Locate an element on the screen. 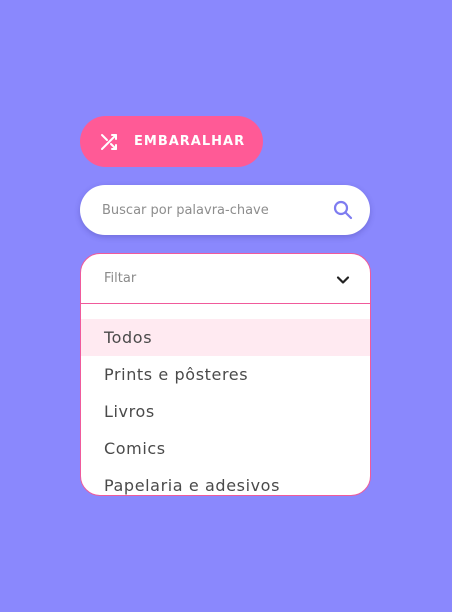 This screenshot has height=612, width=452. search-input is located at coordinates (207, 210).